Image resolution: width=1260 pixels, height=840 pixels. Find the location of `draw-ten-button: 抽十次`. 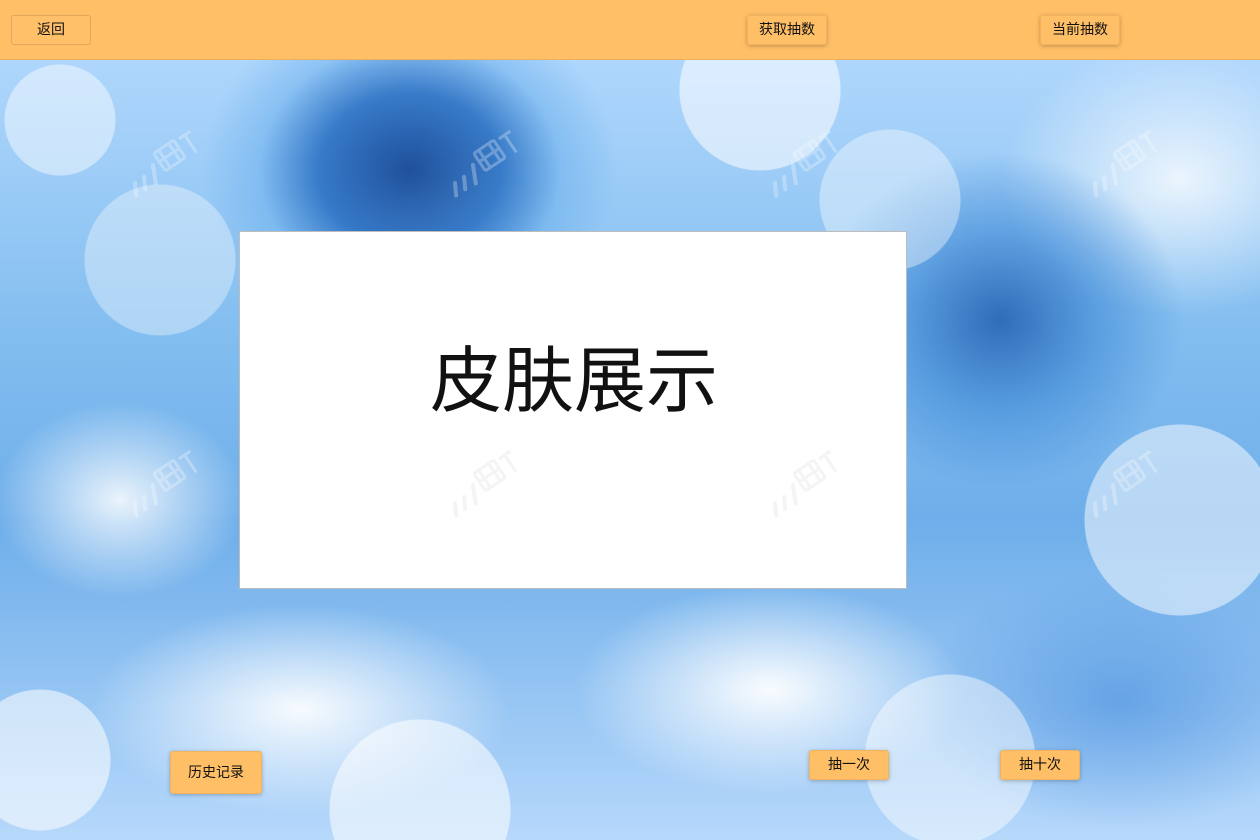

draw-ten-button: 抽十次 is located at coordinates (1040, 765).